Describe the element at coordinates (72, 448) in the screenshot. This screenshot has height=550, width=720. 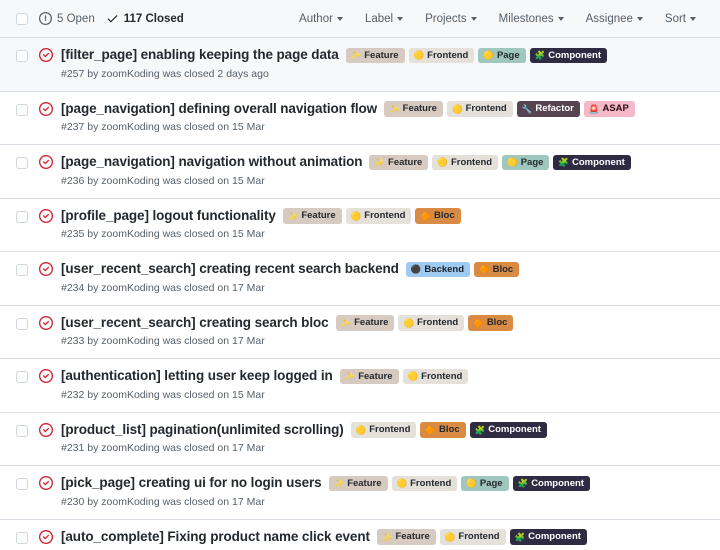
I see `issue-number: #231` at that location.